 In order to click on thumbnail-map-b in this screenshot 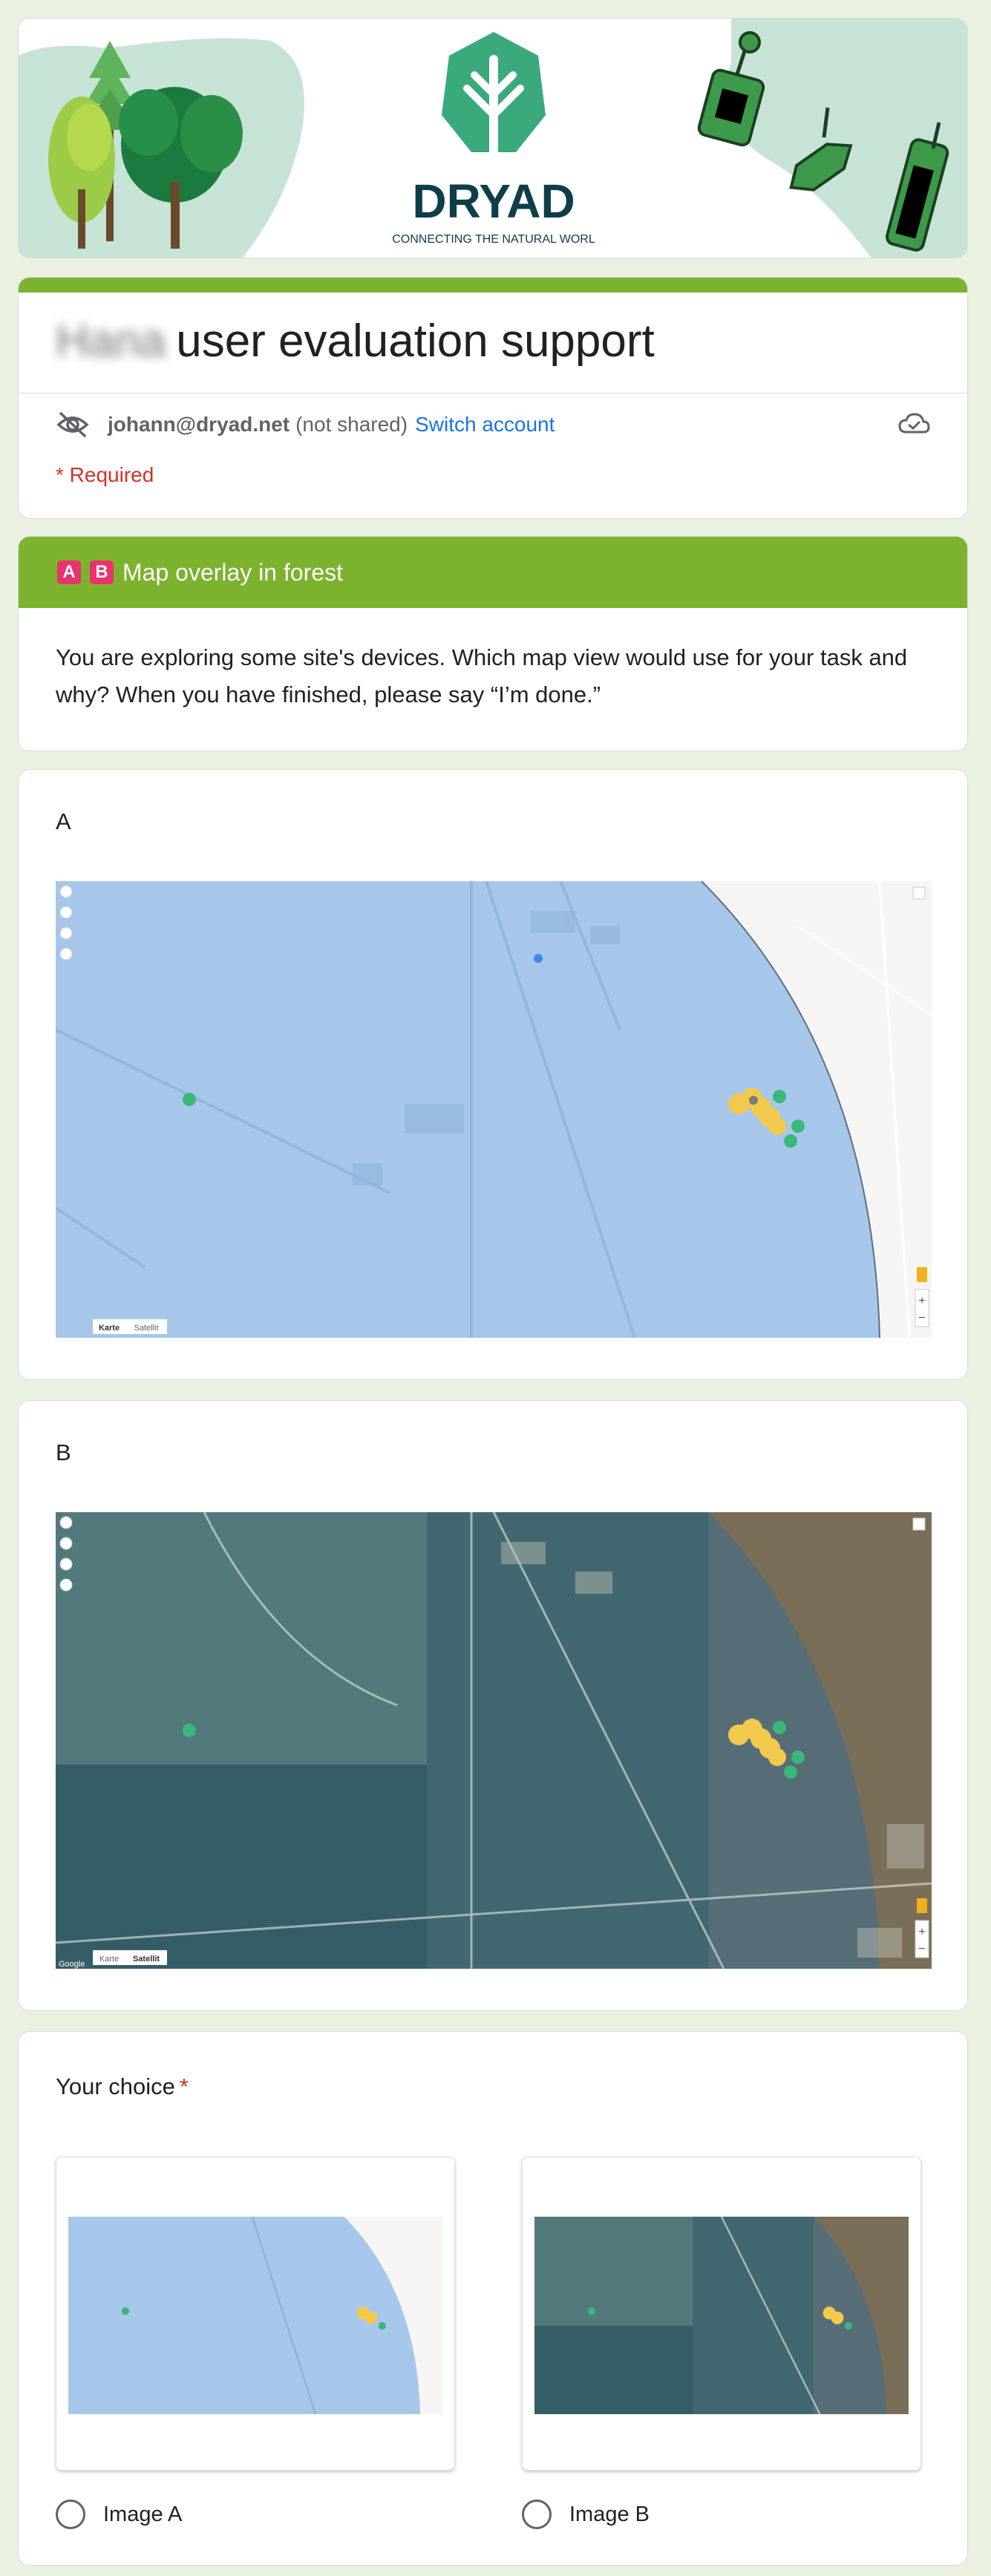, I will do `click(721, 2315)`.